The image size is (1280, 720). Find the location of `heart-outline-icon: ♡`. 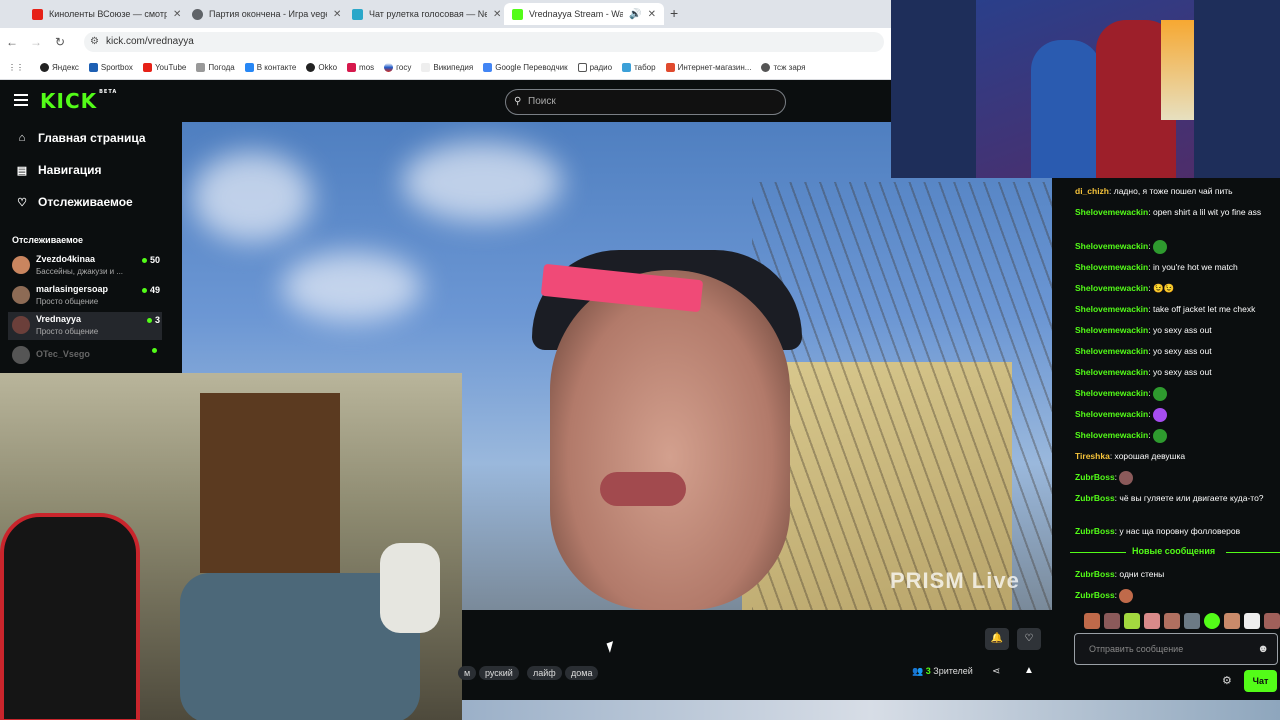

heart-outline-icon: ♡ is located at coordinates (1029, 639).